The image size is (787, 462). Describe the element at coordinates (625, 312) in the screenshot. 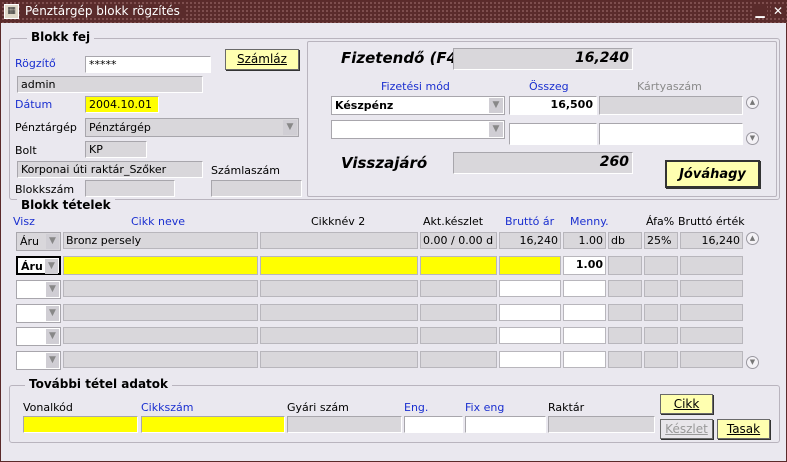

I see `unit-cell-row4` at that location.